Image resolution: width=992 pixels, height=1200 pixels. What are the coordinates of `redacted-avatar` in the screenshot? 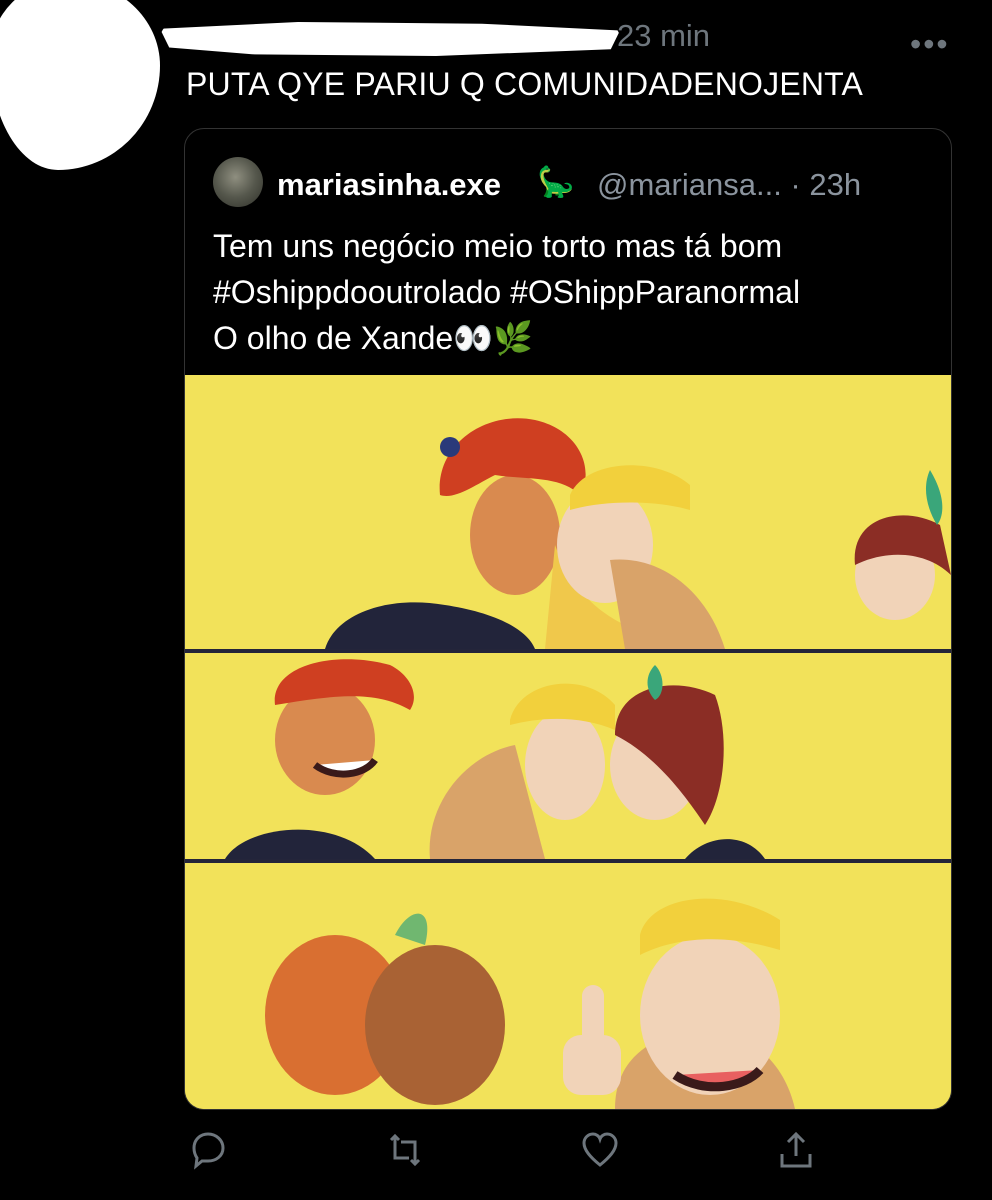 It's located at (80, 85).